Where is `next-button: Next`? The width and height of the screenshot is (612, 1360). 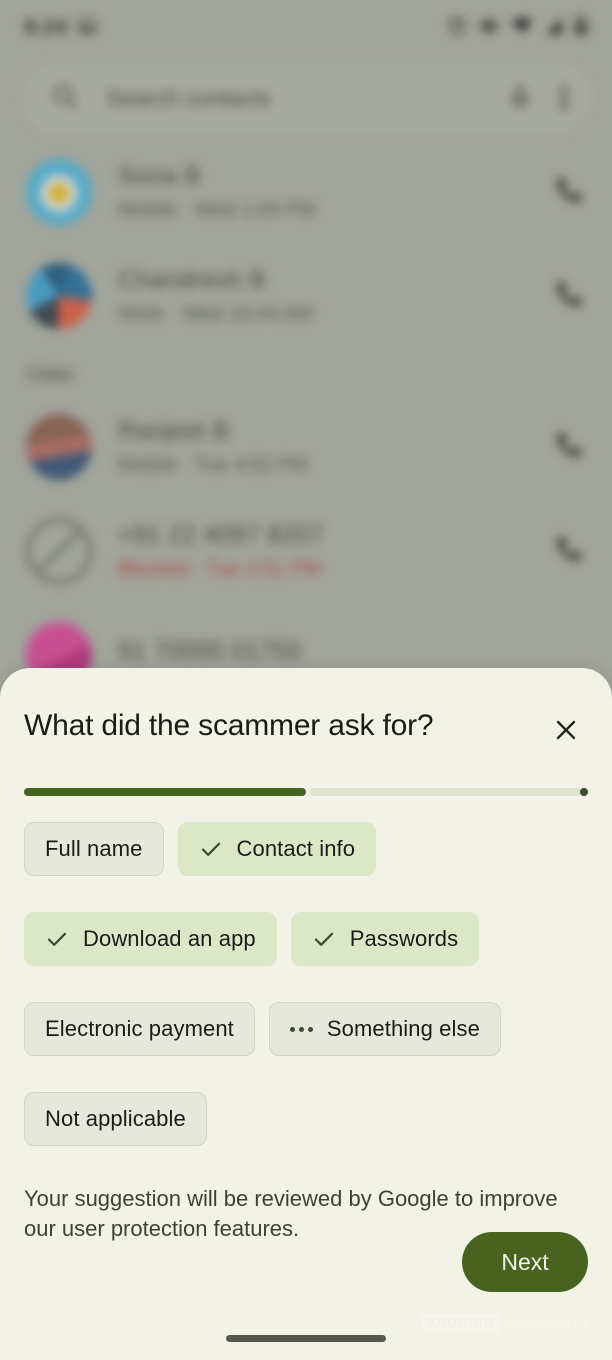 next-button: Next is located at coordinates (525, 1262).